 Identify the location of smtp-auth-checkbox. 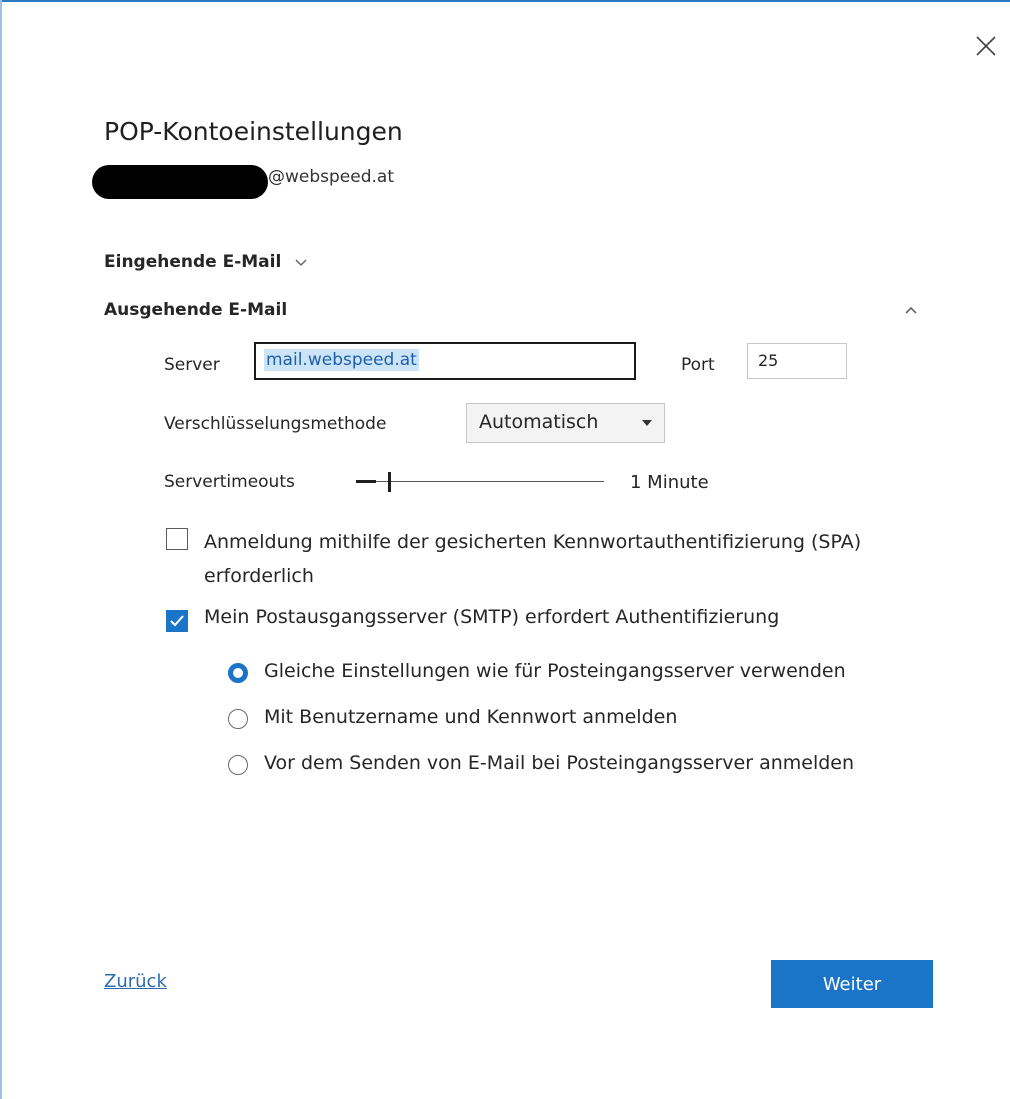
(177, 621).